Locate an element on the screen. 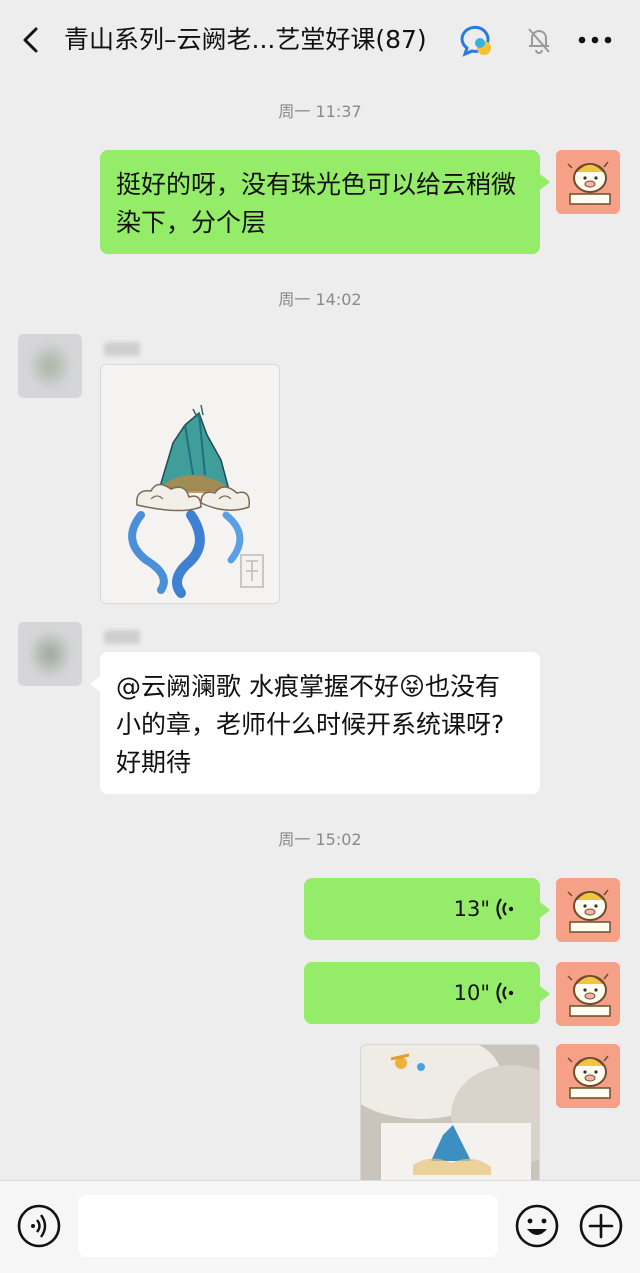  message-text: 挺好的呀，没有珠光色可以给云稍微染下，分个层 is located at coordinates (316, 203).